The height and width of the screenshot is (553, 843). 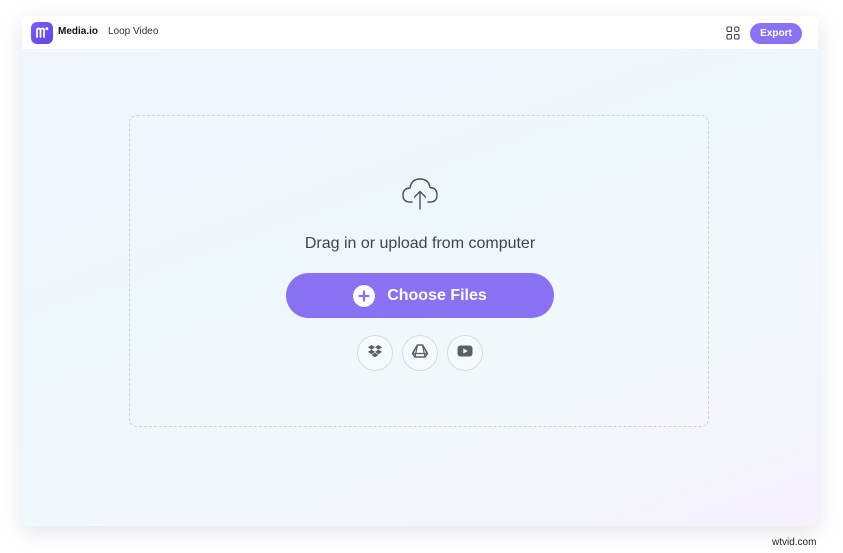 What do you see at coordinates (364, 295) in the screenshot?
I see `plus-icon` at bounding box center [364, 295].